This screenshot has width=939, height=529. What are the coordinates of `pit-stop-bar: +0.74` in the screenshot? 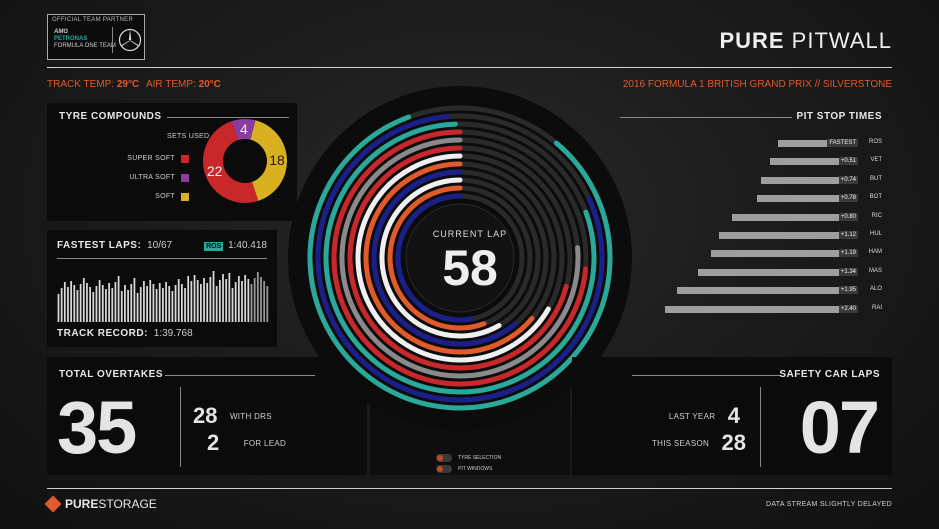 It's located at (809, 179).